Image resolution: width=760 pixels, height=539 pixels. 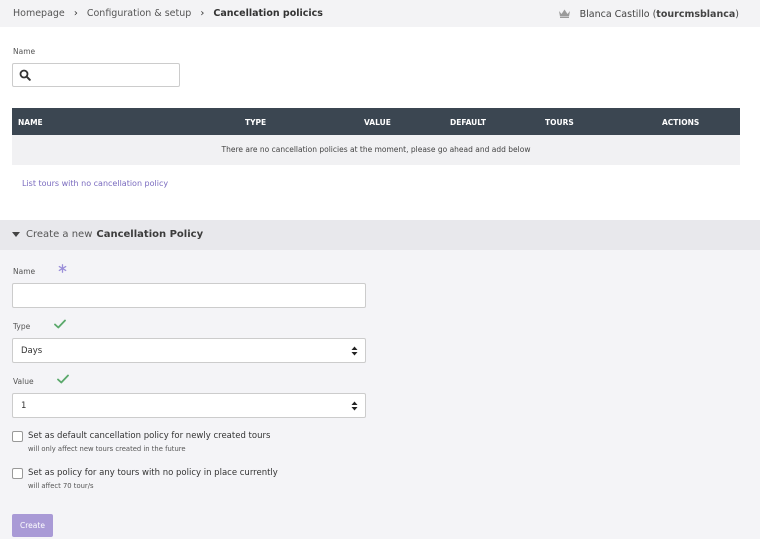 I want to click on policy-name-field, so click(x=189, y=295).